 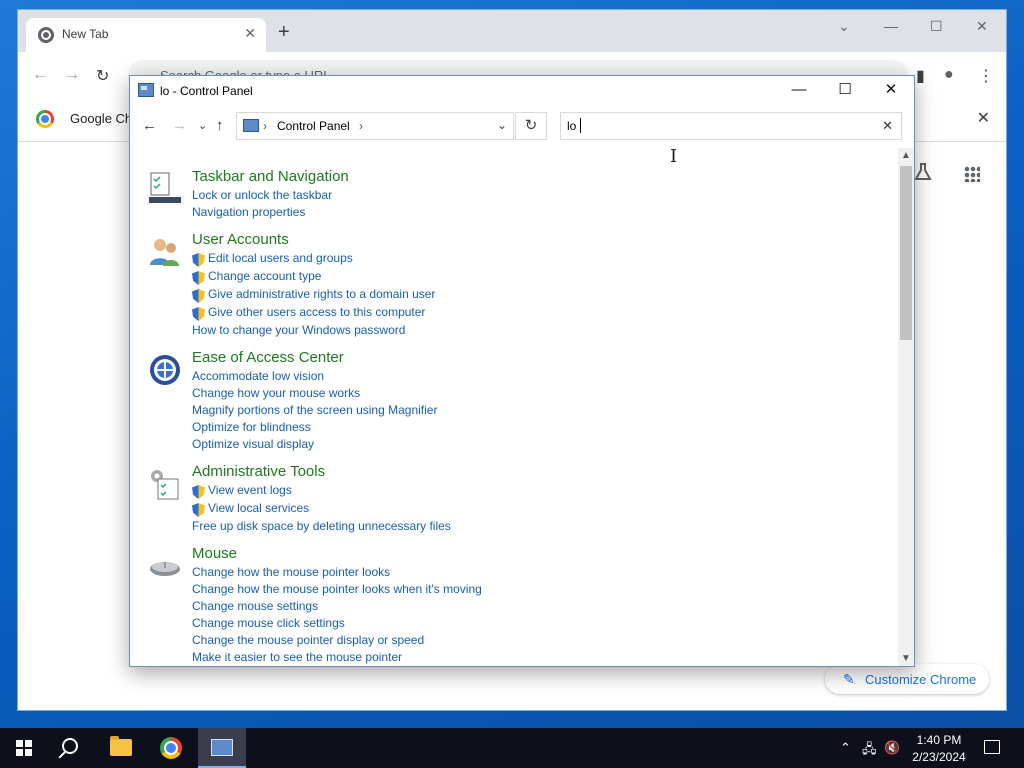 What do you see at coordinates (270, 176) in the screenshot?
I see `group-title: Taskbar and Navigation` at bounding box center [270, 176].